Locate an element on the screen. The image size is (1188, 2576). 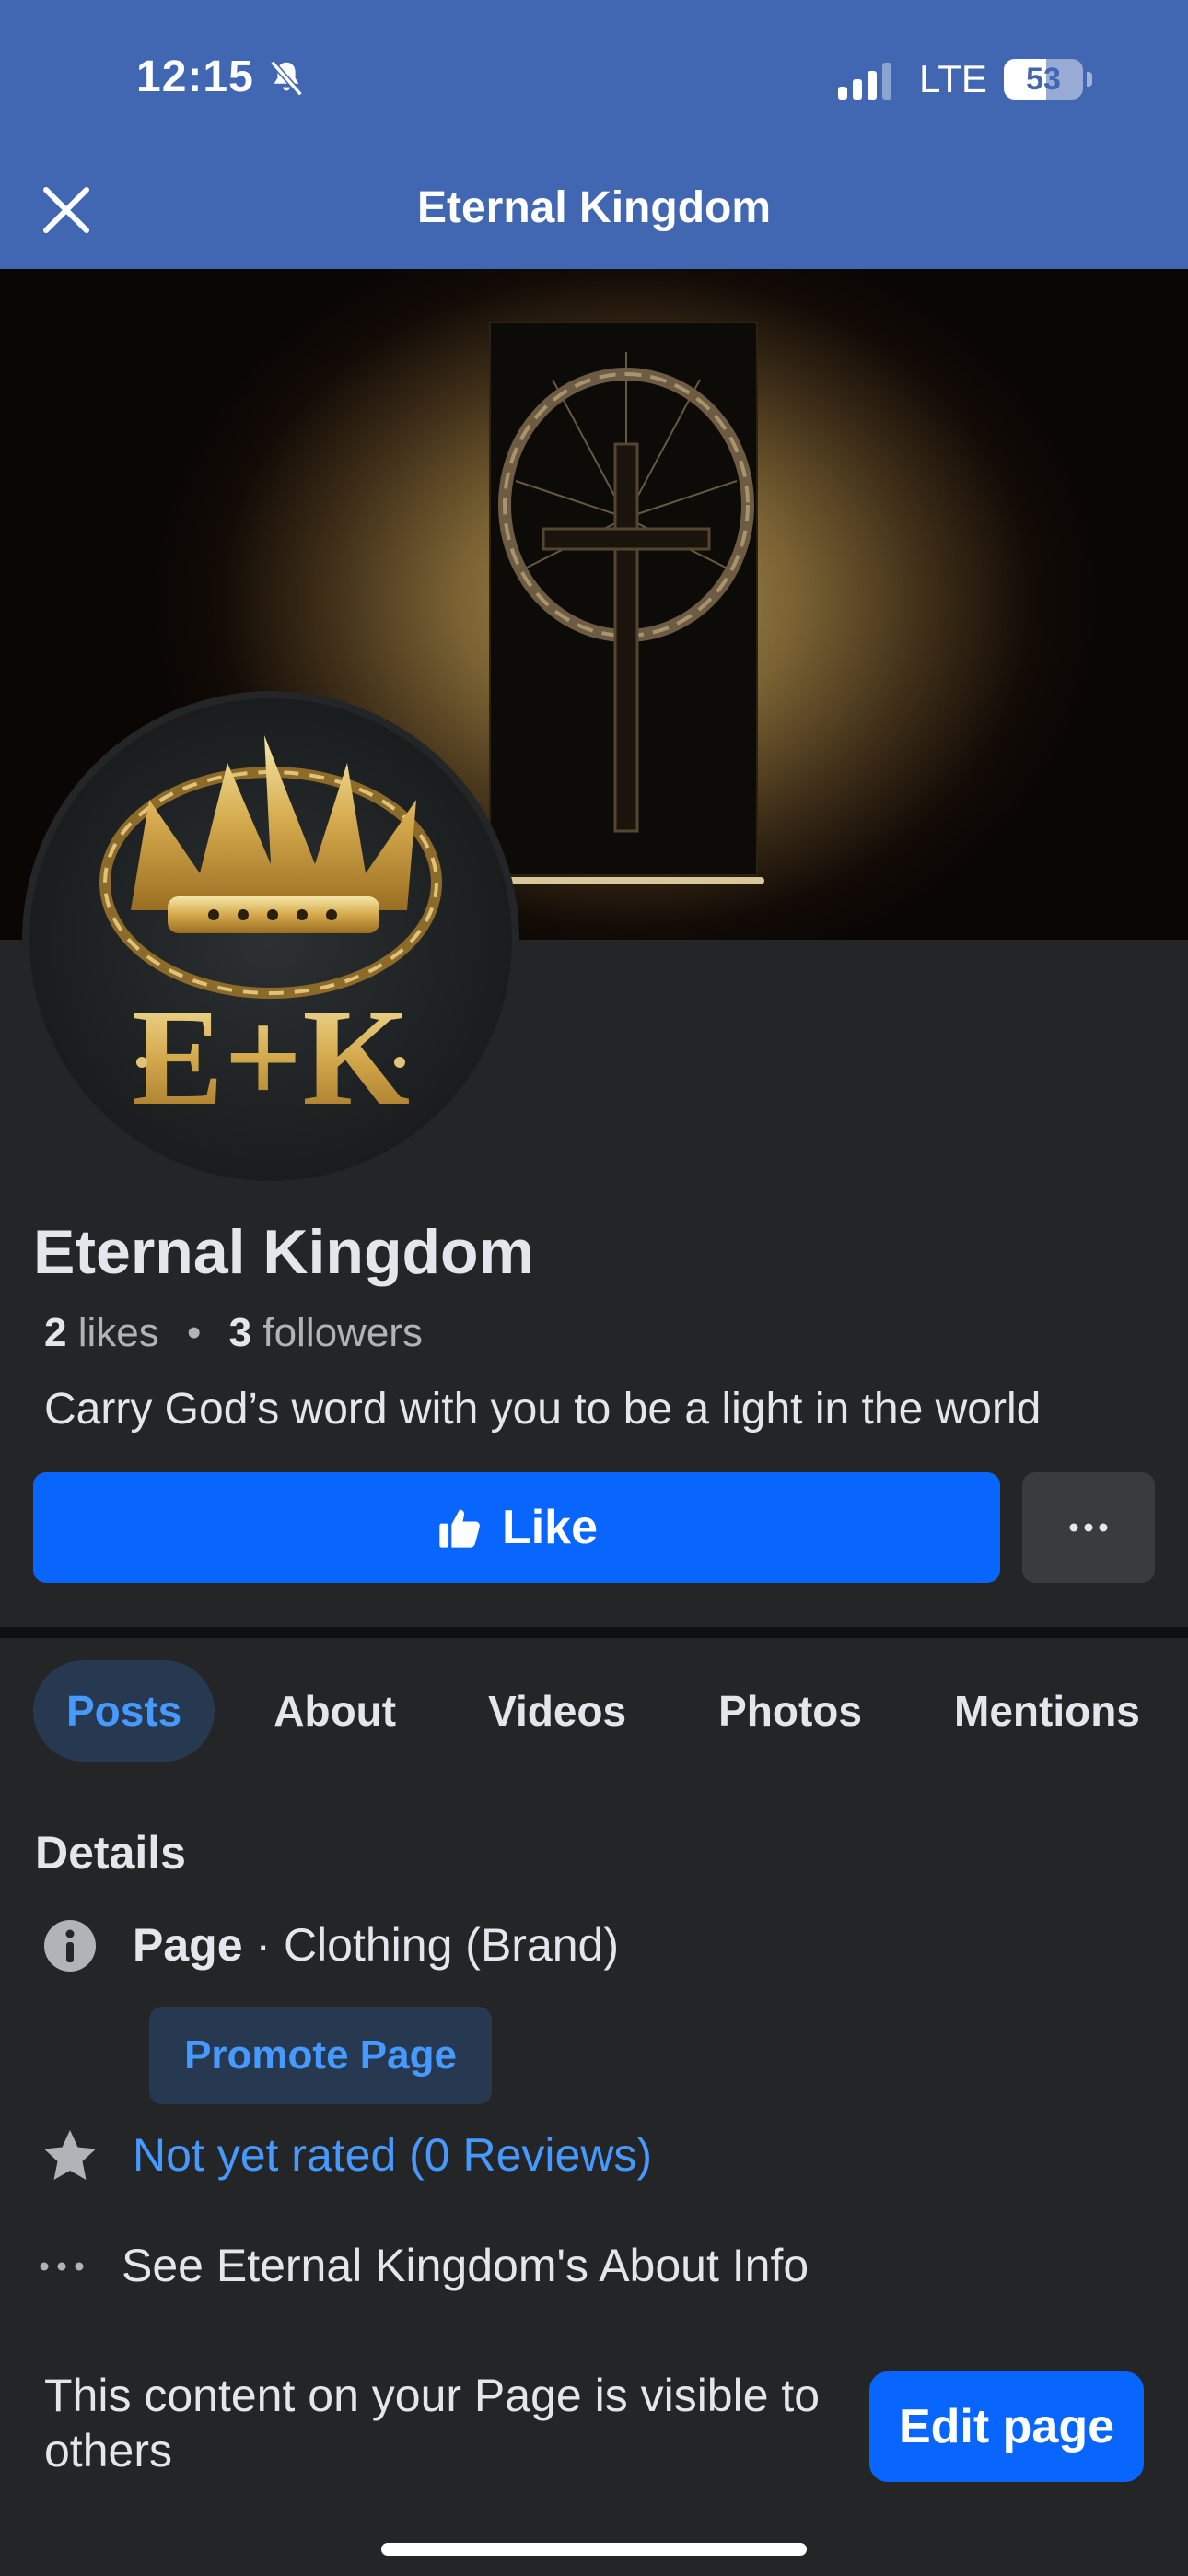
network-type: LTE is located at coordinates (953, 78).